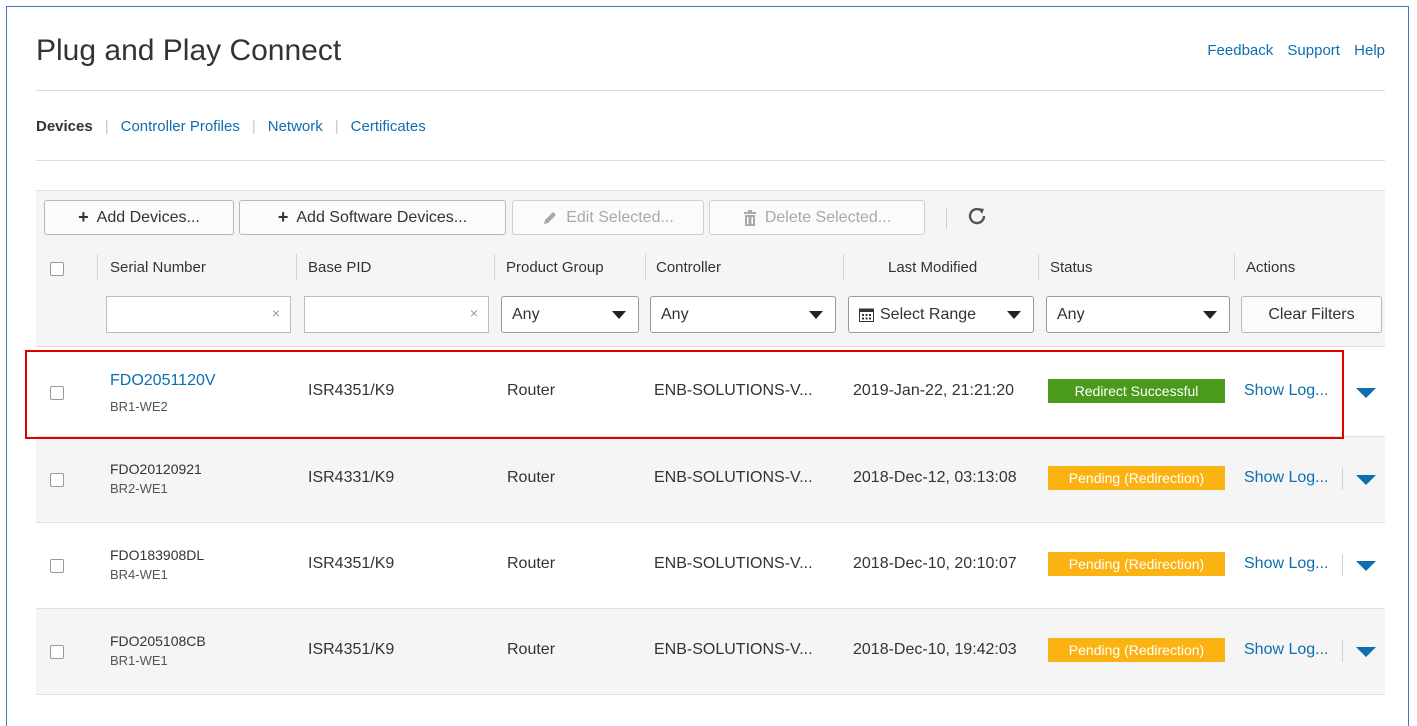 Image resolution: width=1417 pixels, height=726 pixels. Describe the element at coordinates (1138, 314) in the screenshot. I see `status-select: Any` at that location.